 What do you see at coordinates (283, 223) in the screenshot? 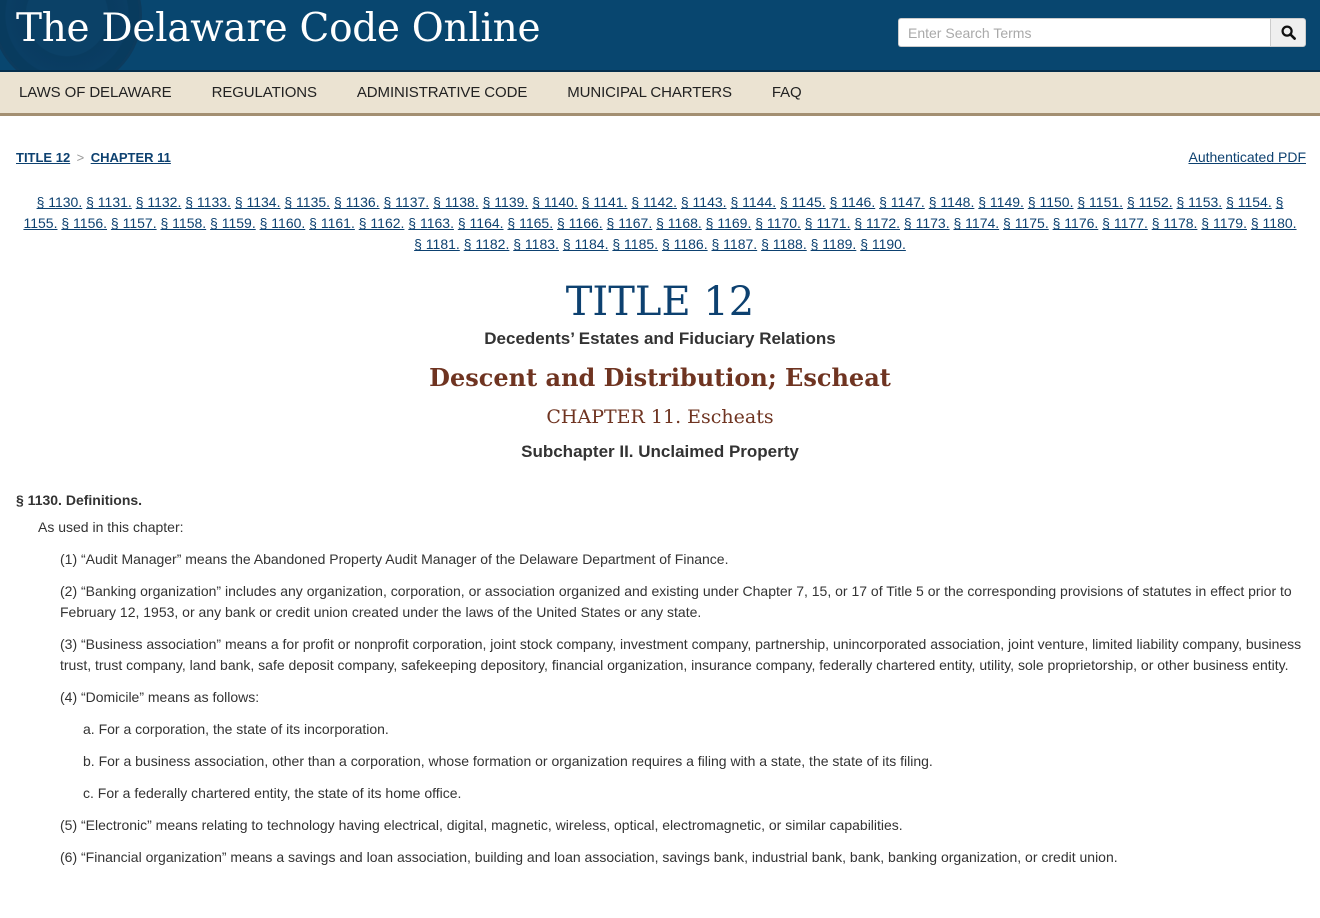
I see `section-link: § 1160.` at bounding box center [283, 223].